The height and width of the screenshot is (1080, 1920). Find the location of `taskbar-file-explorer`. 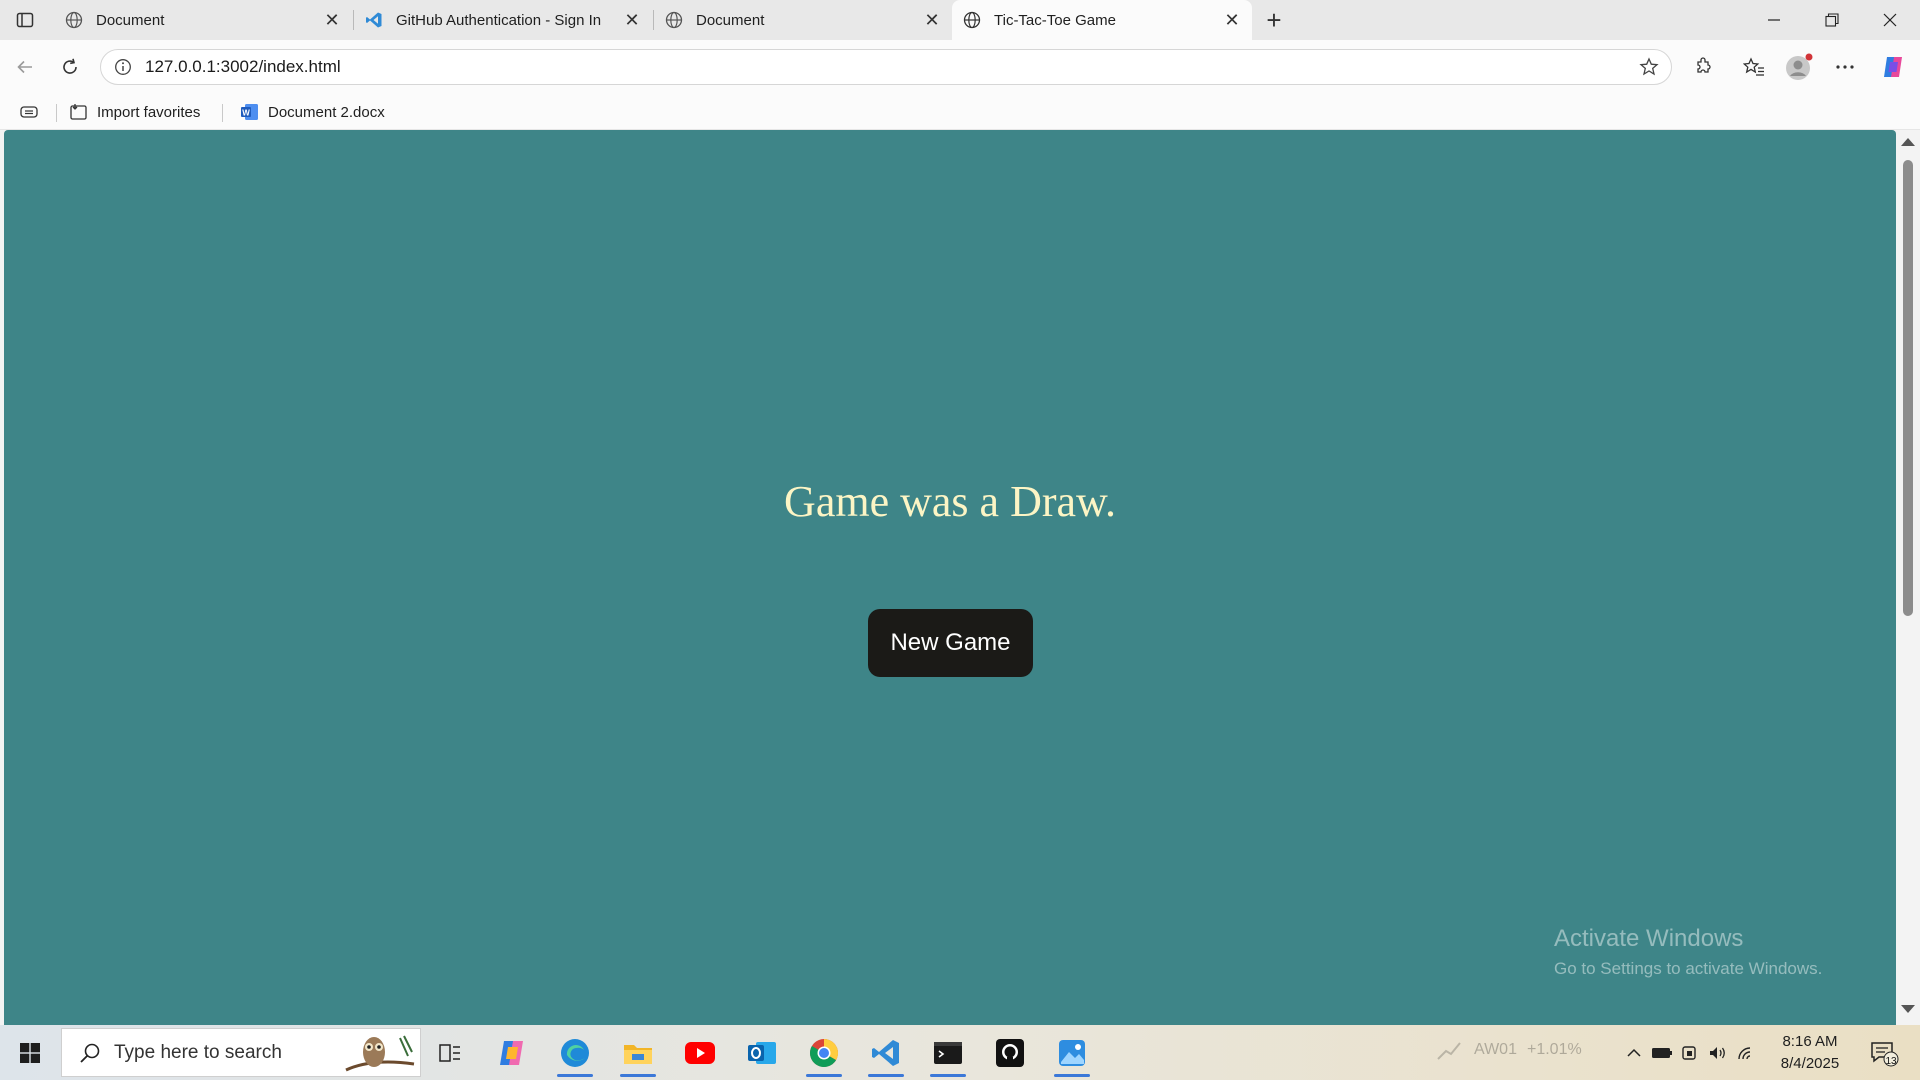

taskbar-file-explorer is located at coordinates (638, 1053).